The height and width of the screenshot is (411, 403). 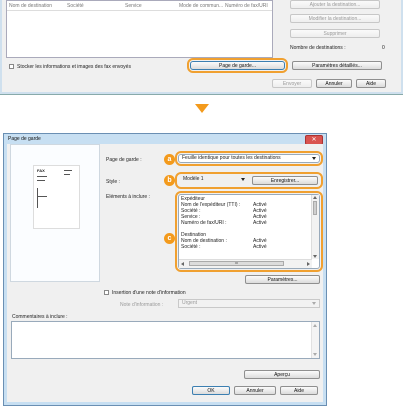 I want to click on destination-count-value: 0, so click(x=383, y=48).